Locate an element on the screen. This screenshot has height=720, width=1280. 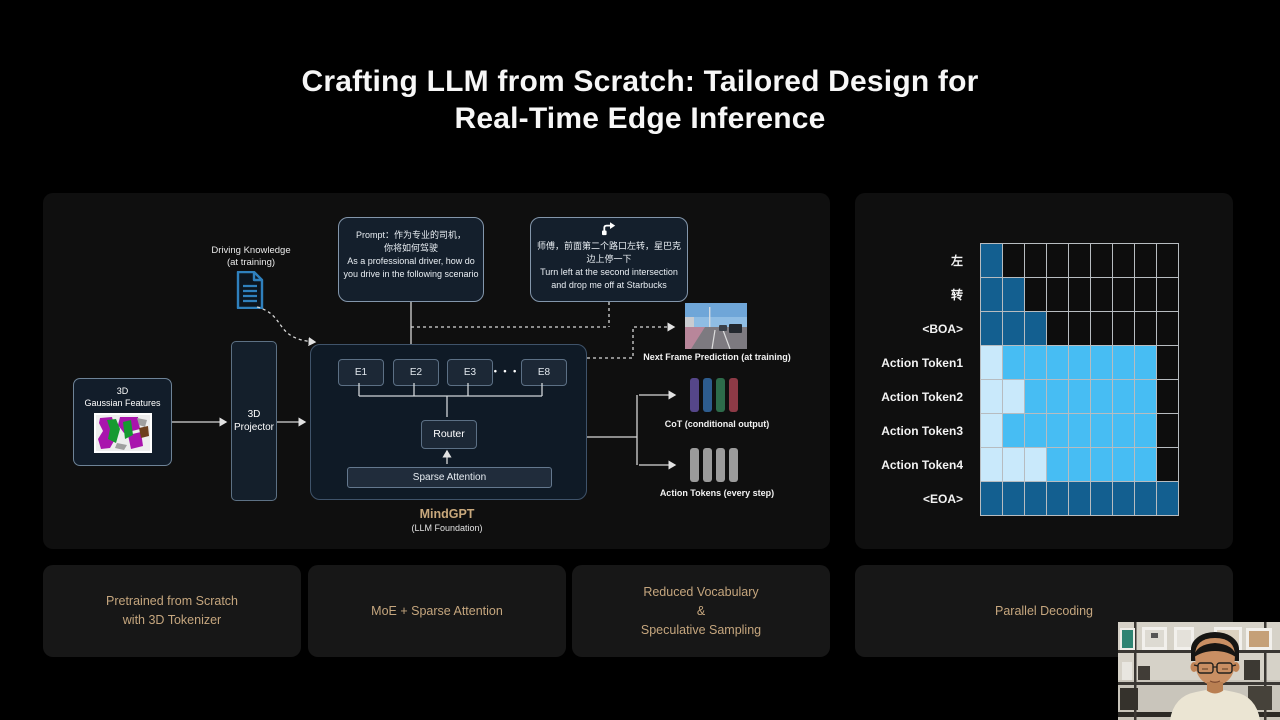
expert-box-e3: E3 is located at coordinates (470, 372).